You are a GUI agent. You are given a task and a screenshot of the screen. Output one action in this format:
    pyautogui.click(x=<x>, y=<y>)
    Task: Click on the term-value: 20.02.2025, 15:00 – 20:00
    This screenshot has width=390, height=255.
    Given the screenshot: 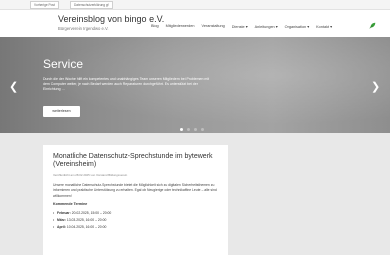 What is the action you would take?
    pyautogui.click(x=91, y=213)
    